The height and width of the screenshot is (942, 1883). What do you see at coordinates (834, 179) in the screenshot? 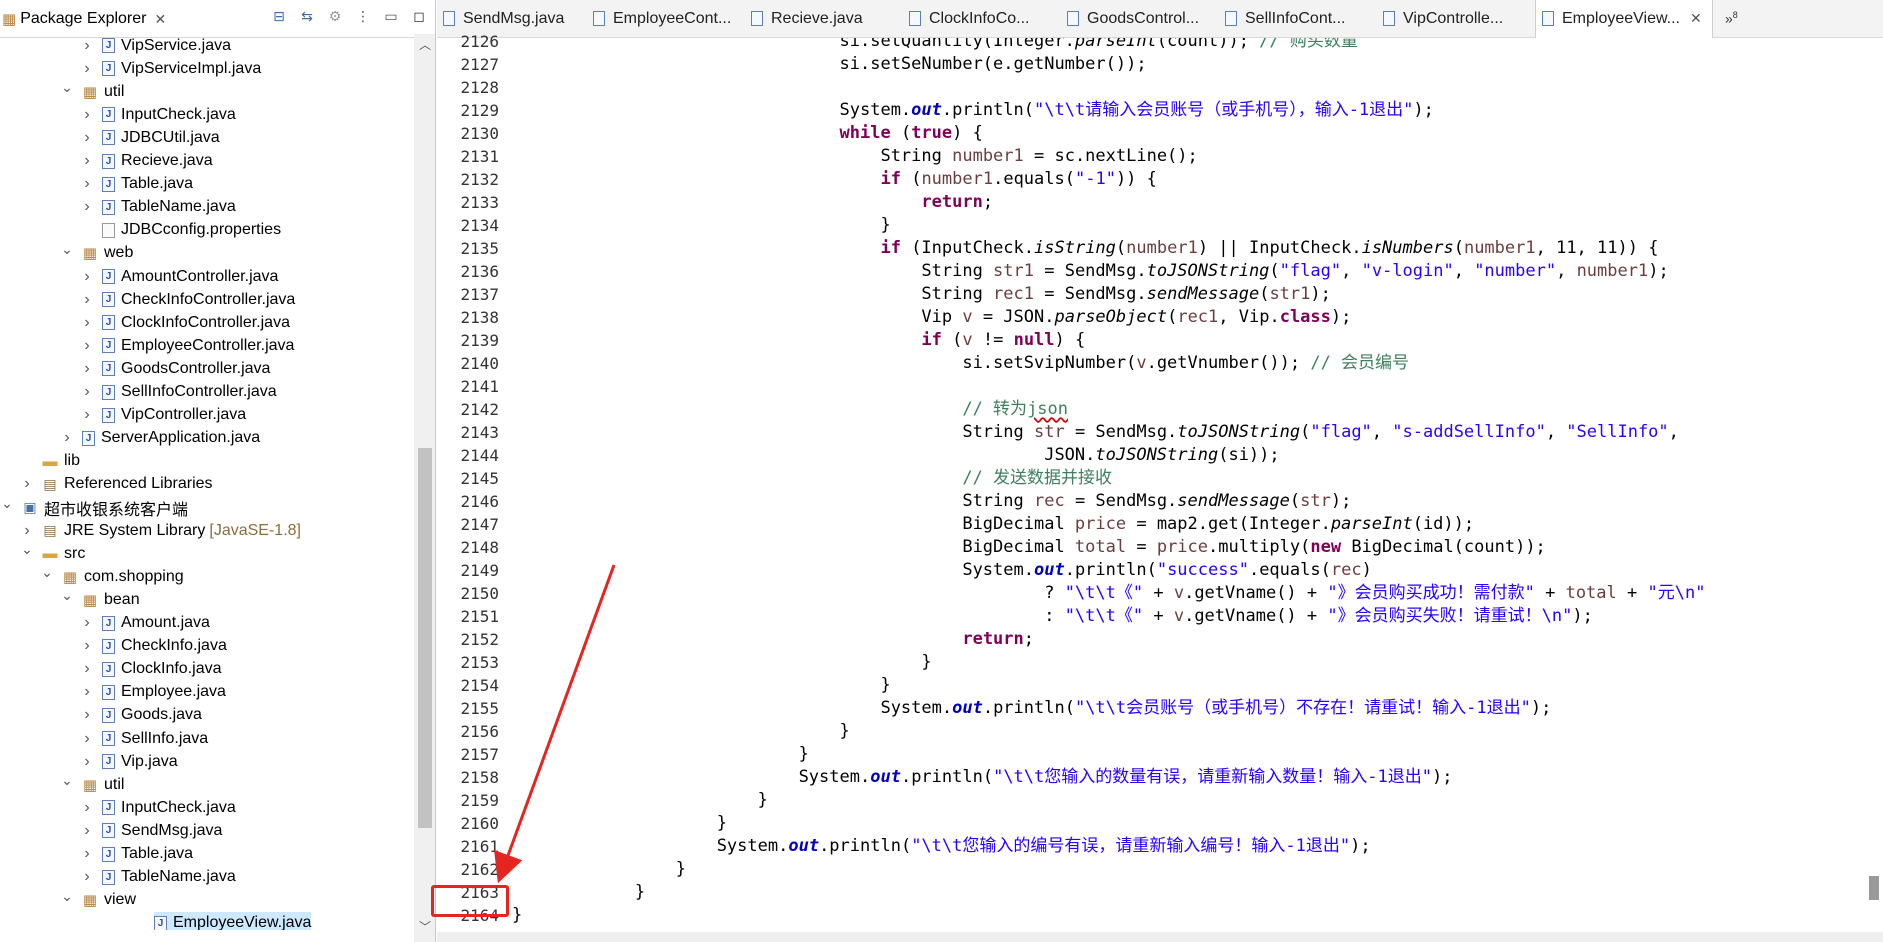
I see `code-line: if (number1.equals("-1")) {` at bounding box center [834, 179].